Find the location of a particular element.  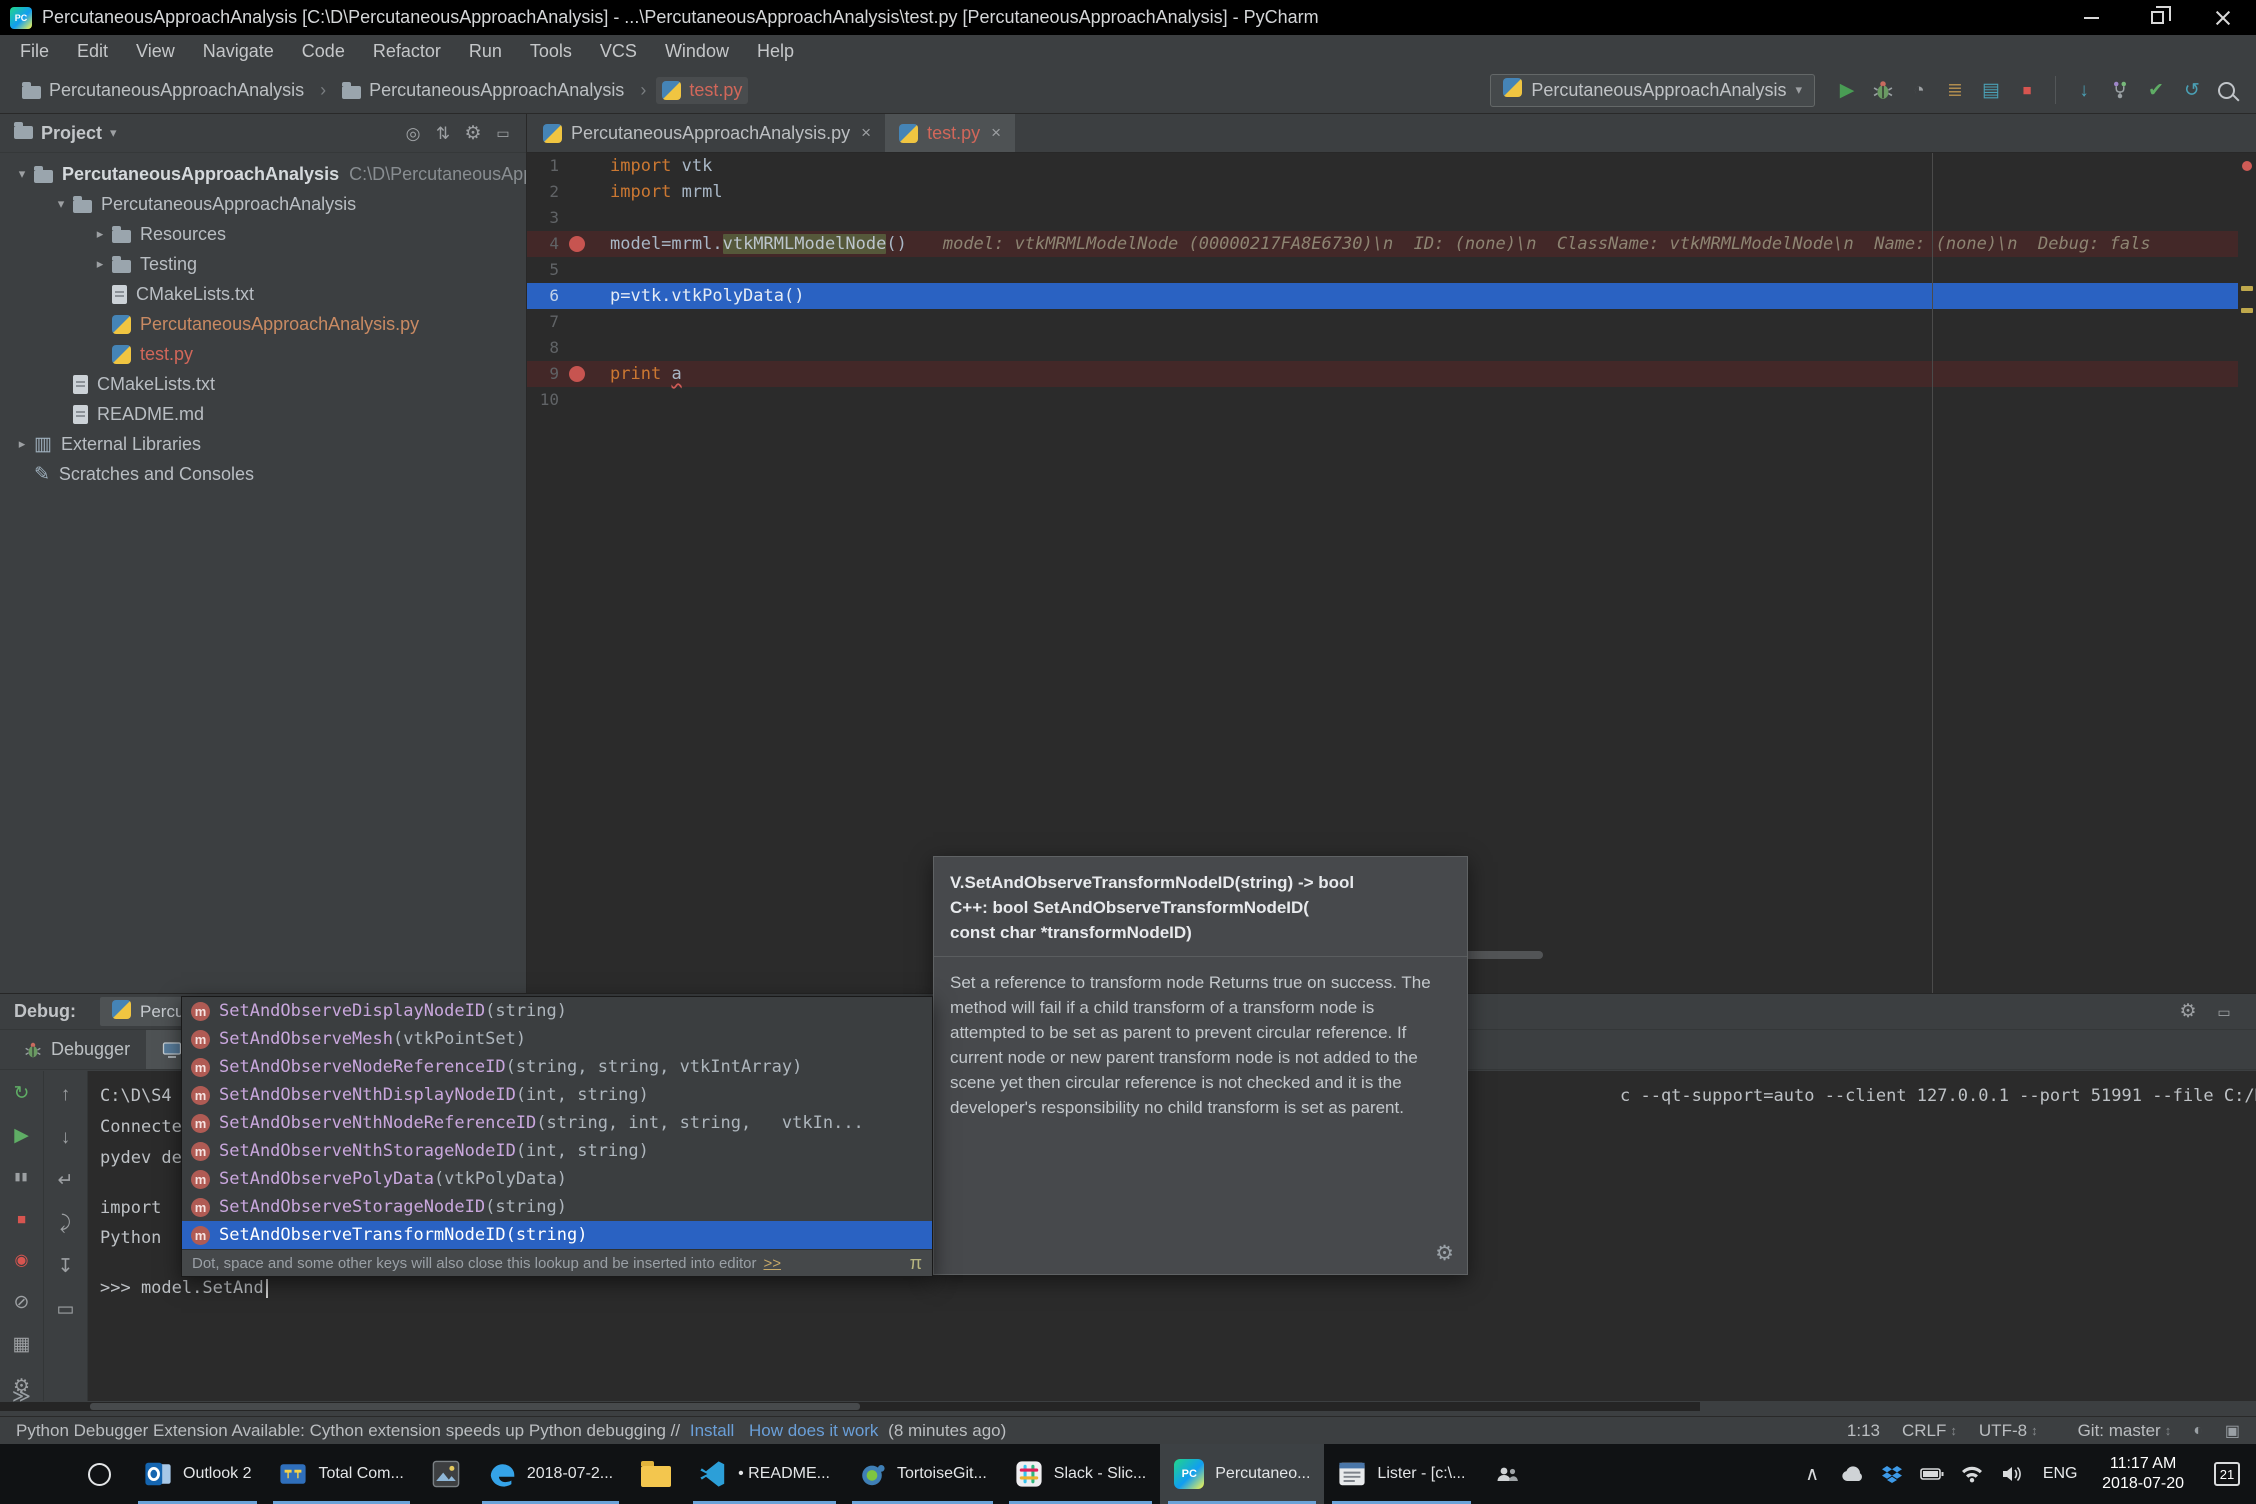

debug-button is located at coordinates (1883, 90).